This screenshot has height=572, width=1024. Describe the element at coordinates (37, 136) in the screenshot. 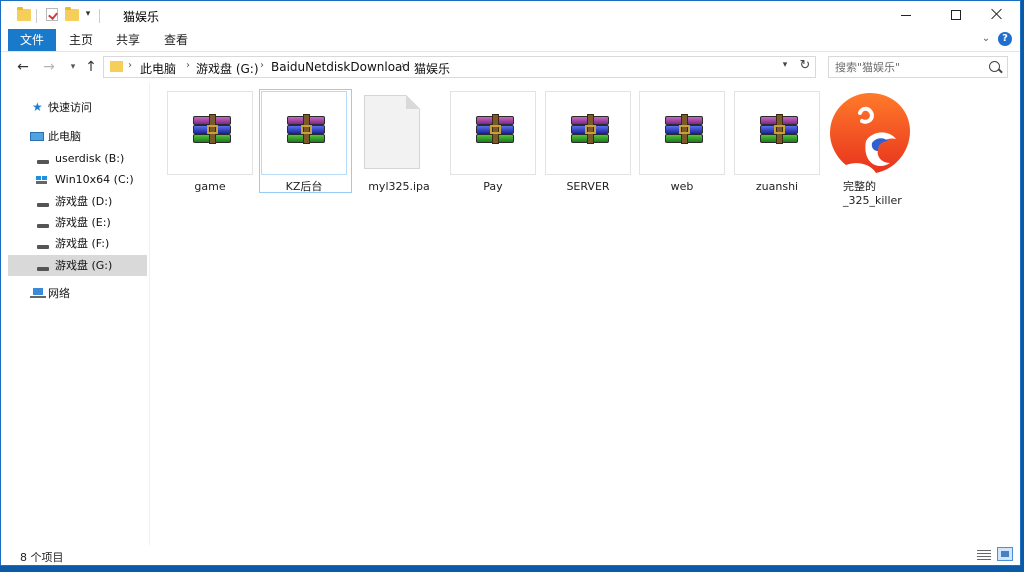

I see `computer-icon` at that location.